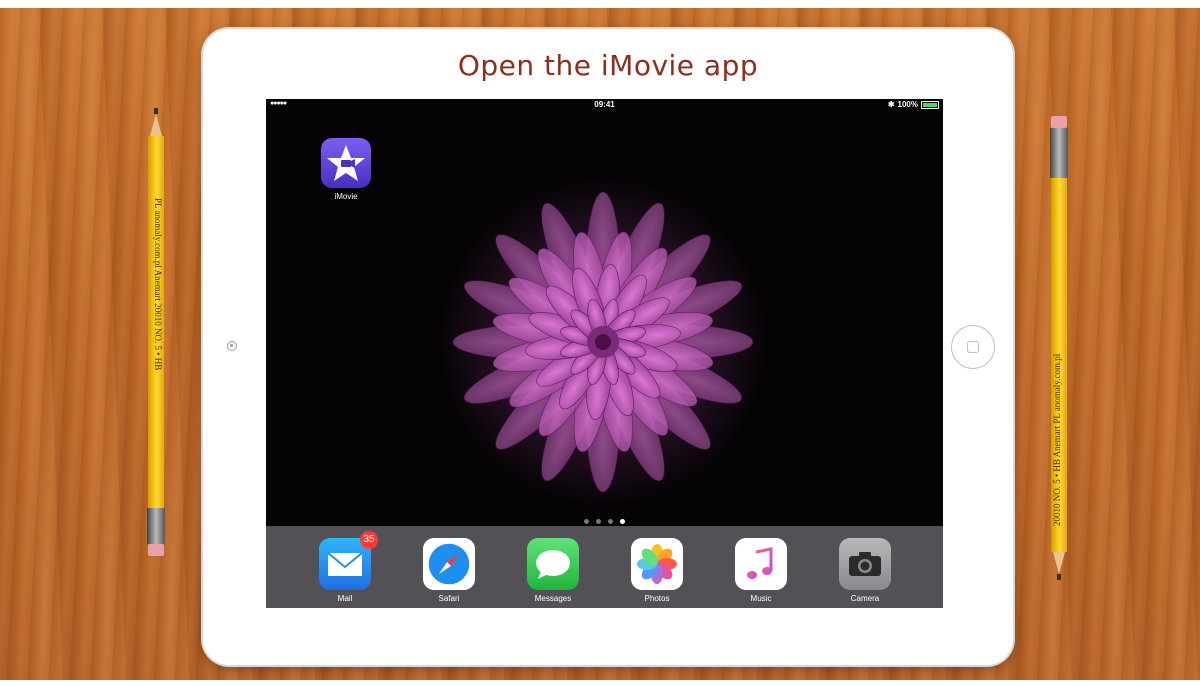 The image size is (1200, 686). I want to click on imovie-app: iMovie, so click(346, 169).